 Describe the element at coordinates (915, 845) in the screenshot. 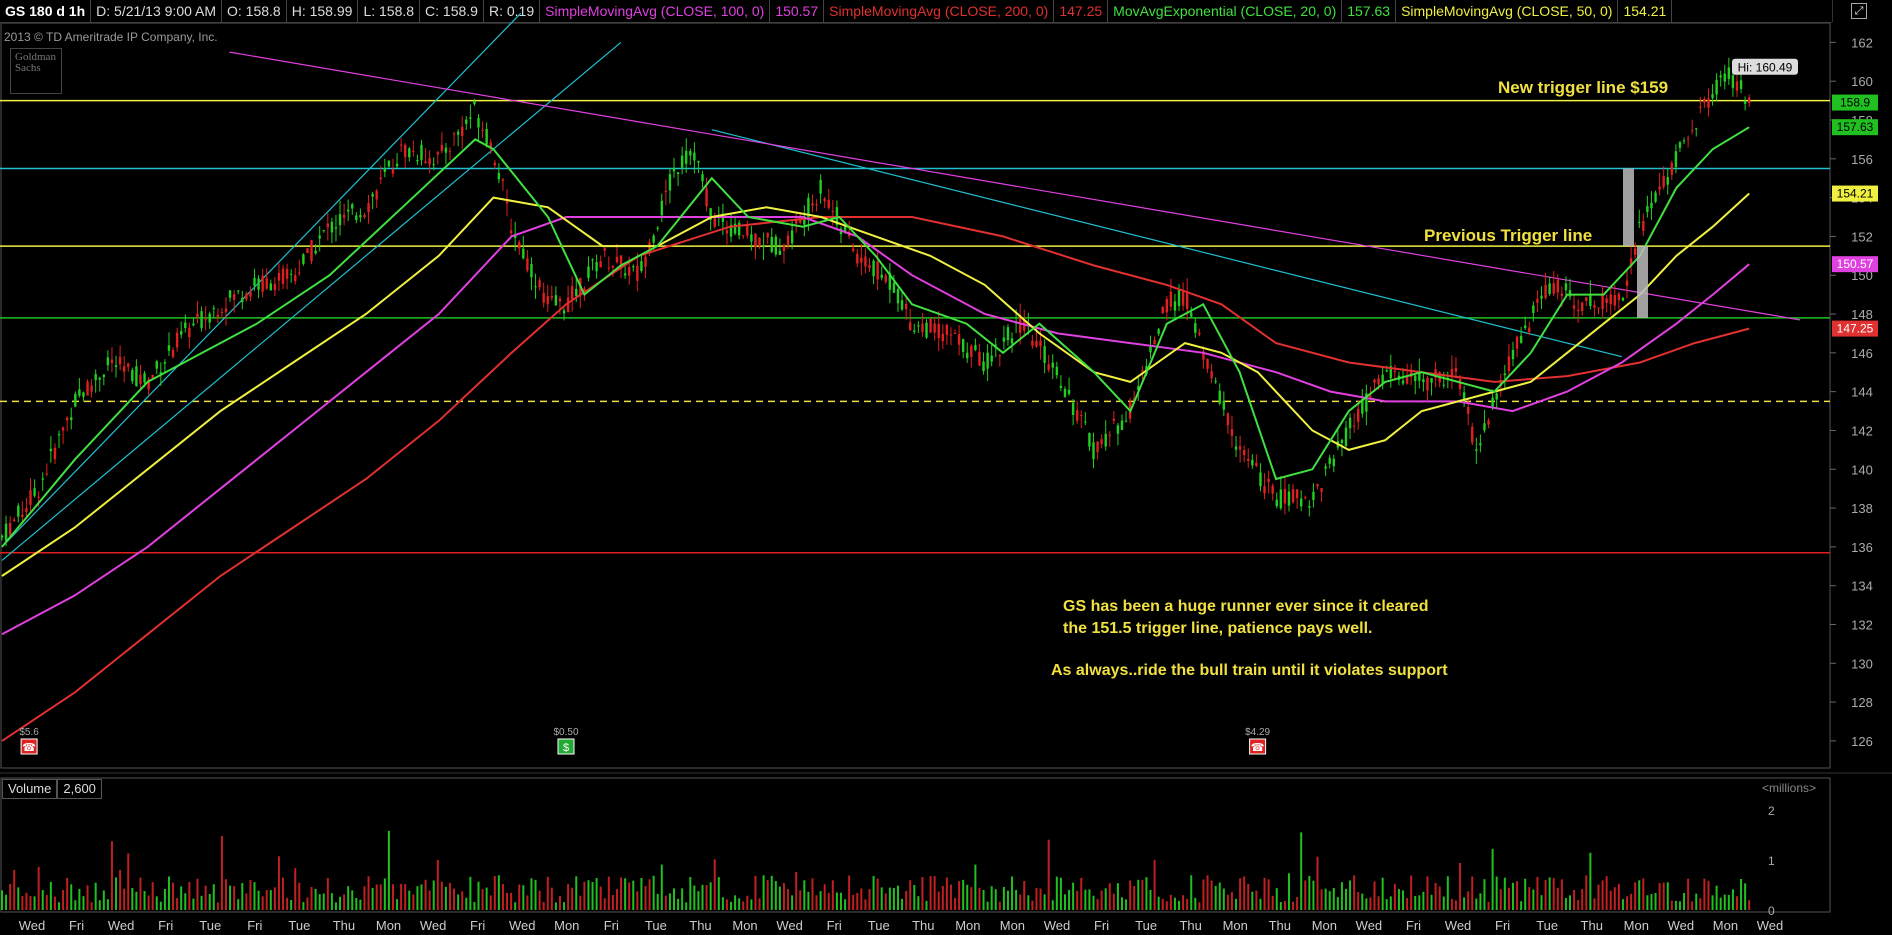

I see `volume-panel-frame` at that location.